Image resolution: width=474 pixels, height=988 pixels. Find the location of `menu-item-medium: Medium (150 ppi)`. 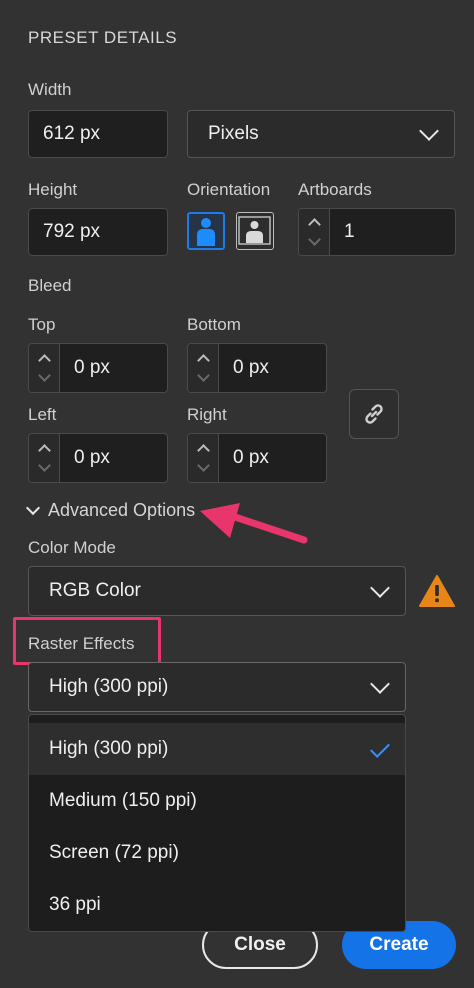

menu-item-medium: Medium (150 ppi) is located at coordinates (217, 801).